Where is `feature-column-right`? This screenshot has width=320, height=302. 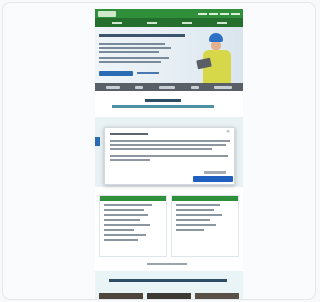
feature-column-right is located at coordinates (205, 226).